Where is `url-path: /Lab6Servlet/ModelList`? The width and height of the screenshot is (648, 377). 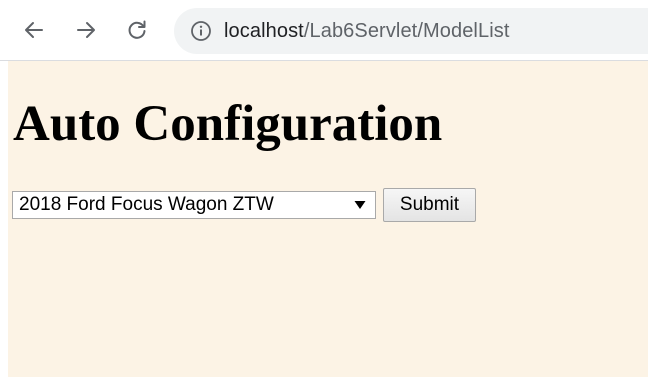 url-path: /Lab6Servlet/ModelList is located at coordinates (406, 30).